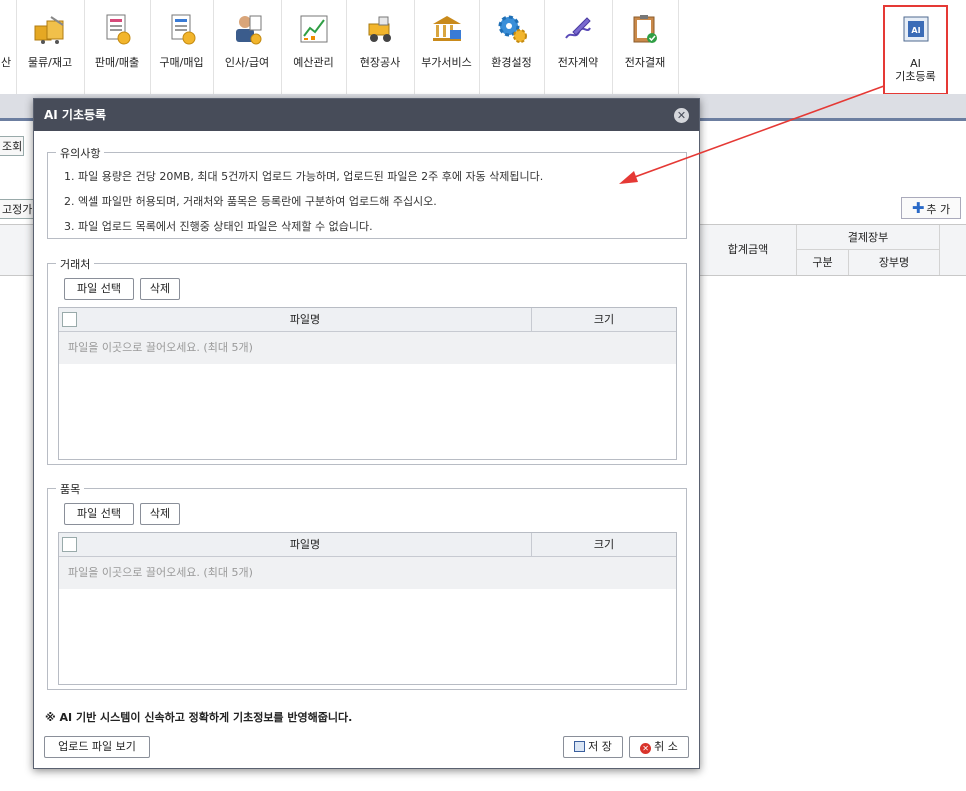 The height and width of the screenshot is (791, 966). I want to click on col-extra, so click(952, 250).